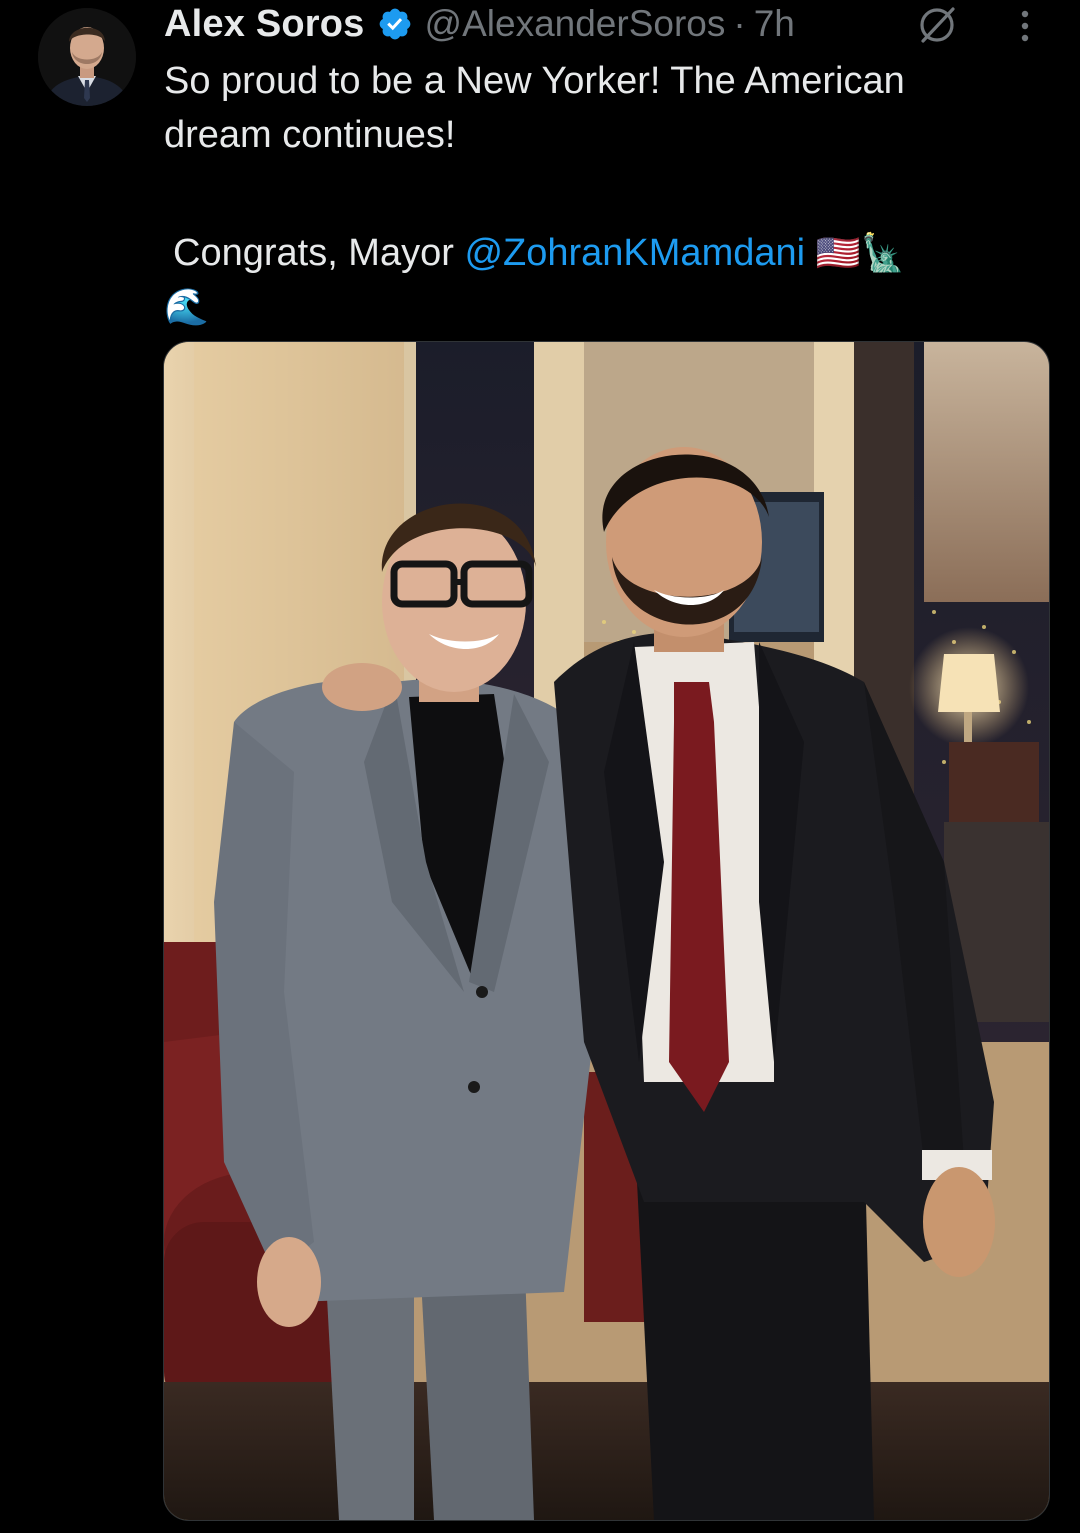 Image resolution: width=1080 pixels, height=1533 pixels. Describe the element at coordinates (594, 307) in the screenshot. I see `tweet-text-line: 🌊` at that location.